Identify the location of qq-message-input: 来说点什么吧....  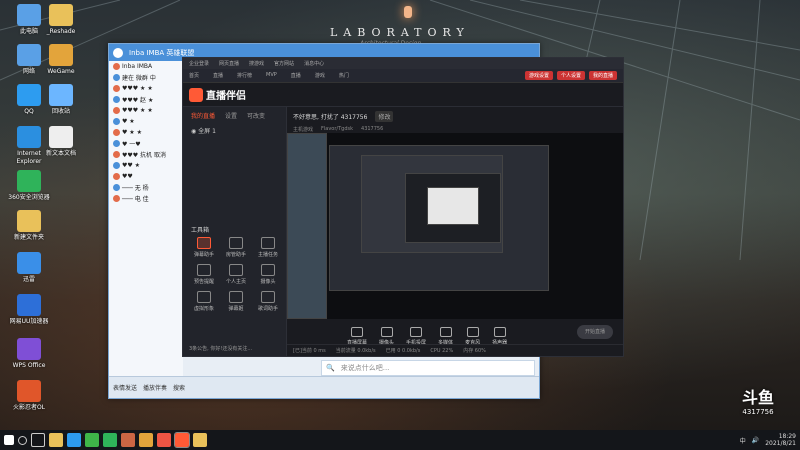
(365, 368).